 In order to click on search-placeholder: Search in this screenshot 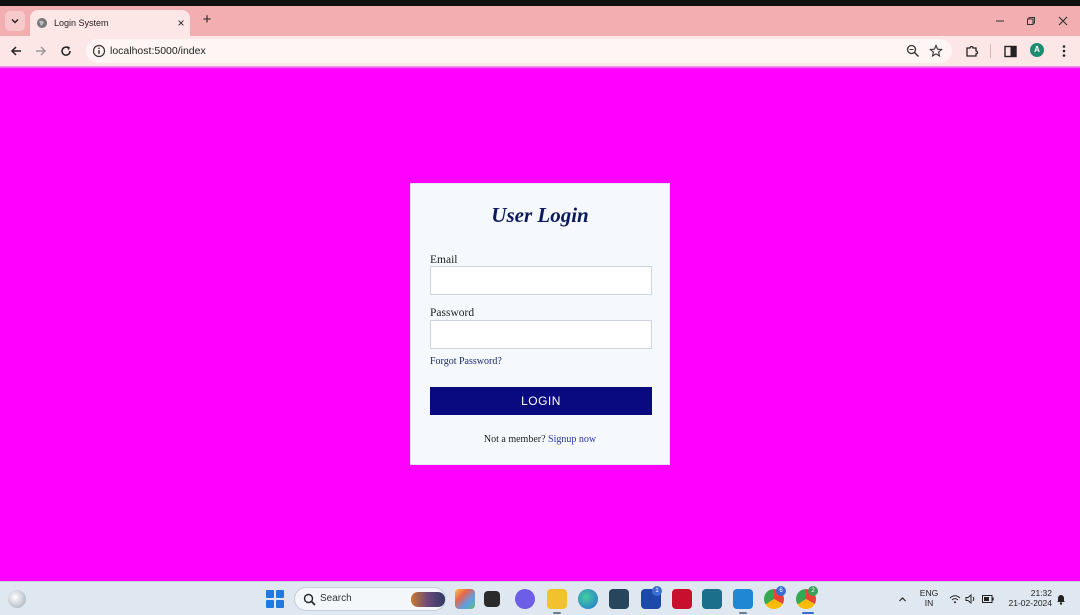, I will do `click(336, 598)`.